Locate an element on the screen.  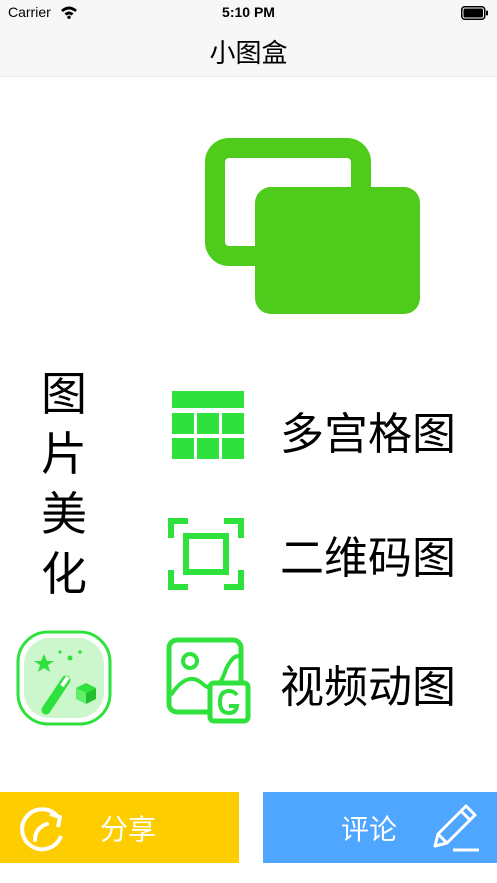
share-arrow-icon is located at coordinates (41, 829).